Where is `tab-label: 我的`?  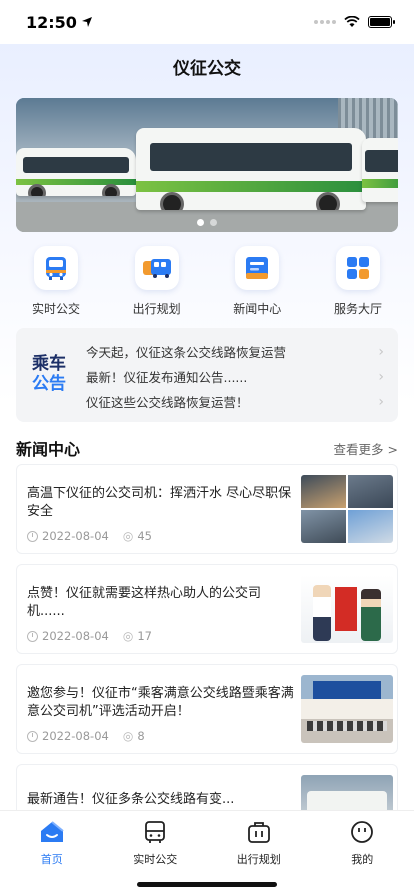
tab-label: 我的 is located at coordinates (362, 859).